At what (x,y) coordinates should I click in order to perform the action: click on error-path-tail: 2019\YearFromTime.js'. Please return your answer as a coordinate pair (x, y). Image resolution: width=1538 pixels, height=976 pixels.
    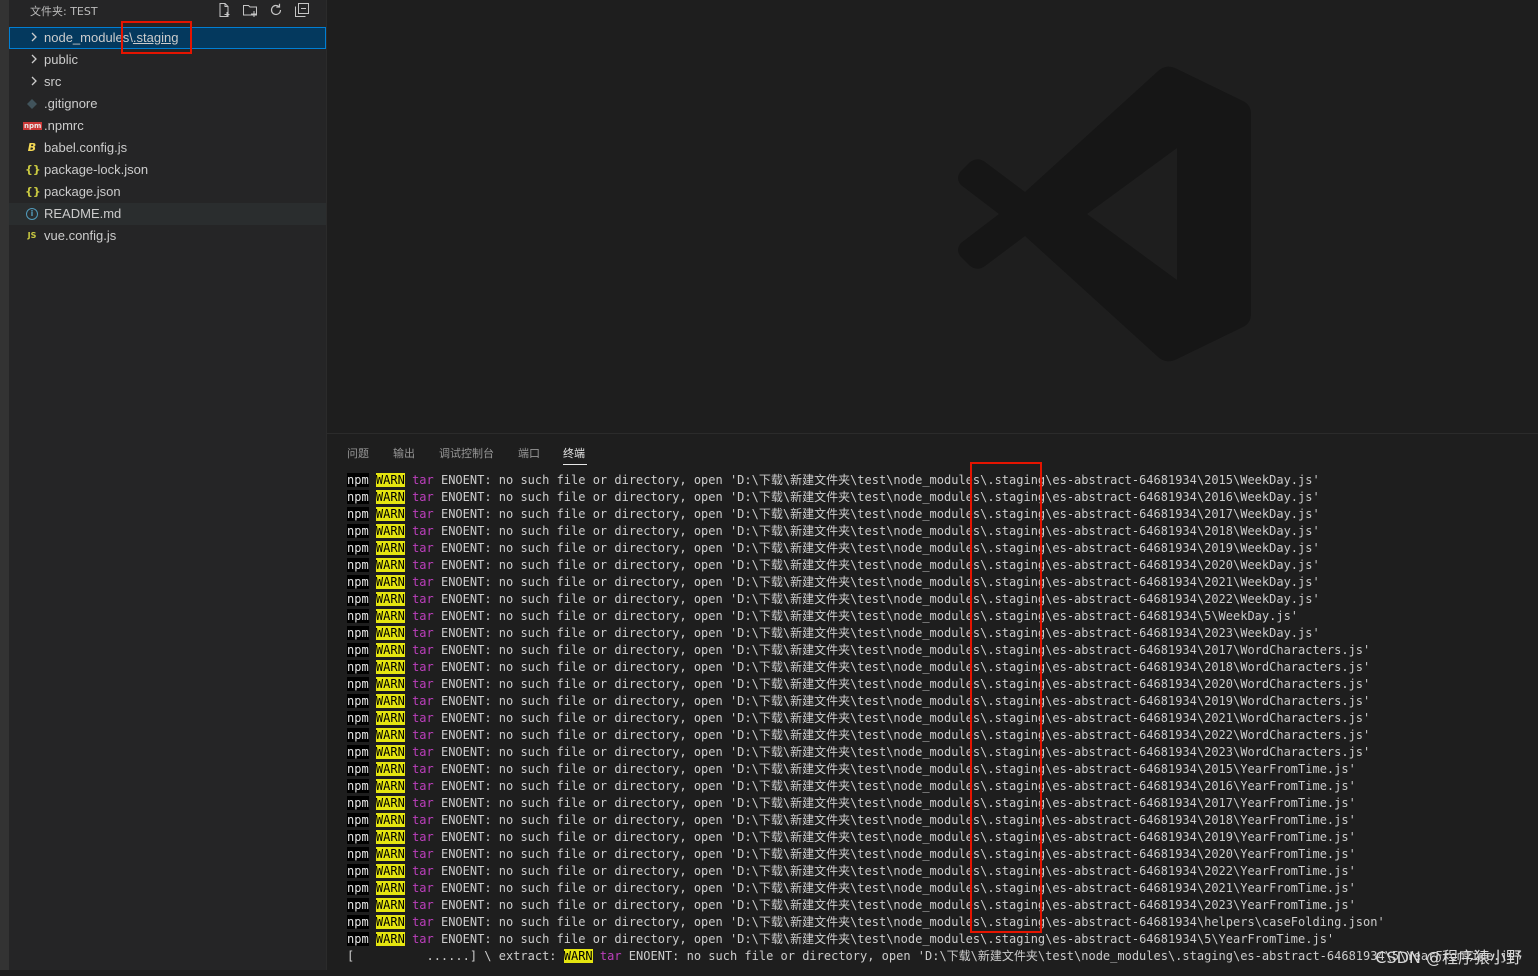
    Looking at the image, I should click on (1280, 837).